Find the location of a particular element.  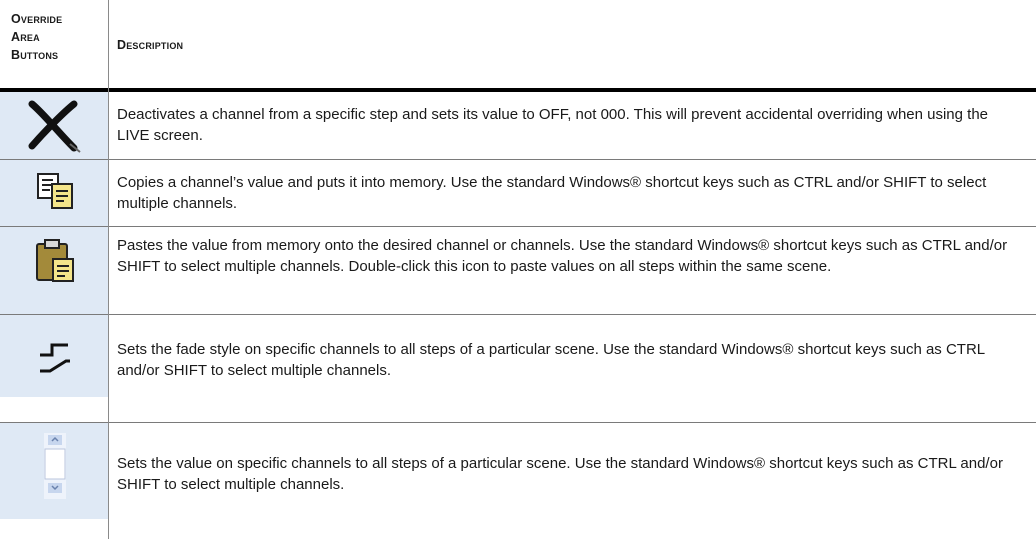

copy-icon is located at coordinates (55, 191).